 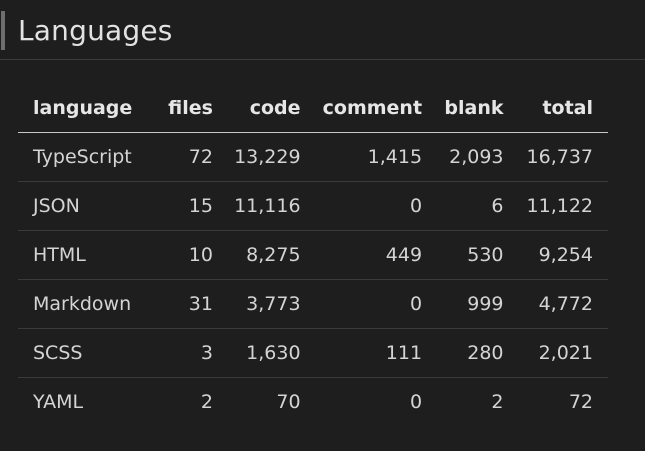 I want to click on heading-accent-bar, so click(x=3, y=30).